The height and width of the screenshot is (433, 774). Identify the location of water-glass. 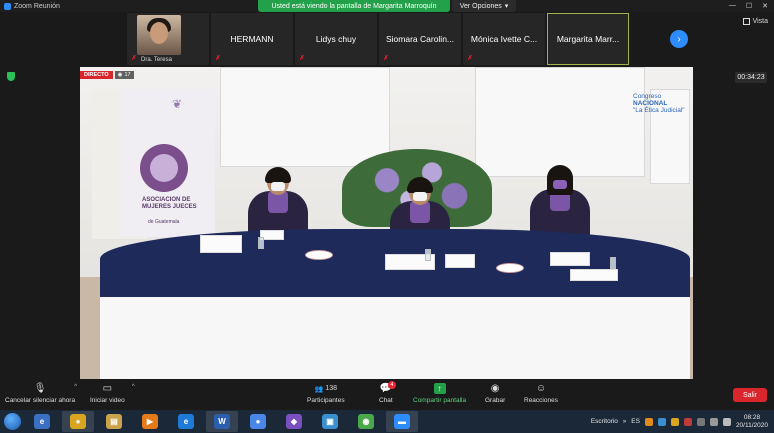
(261, 243).